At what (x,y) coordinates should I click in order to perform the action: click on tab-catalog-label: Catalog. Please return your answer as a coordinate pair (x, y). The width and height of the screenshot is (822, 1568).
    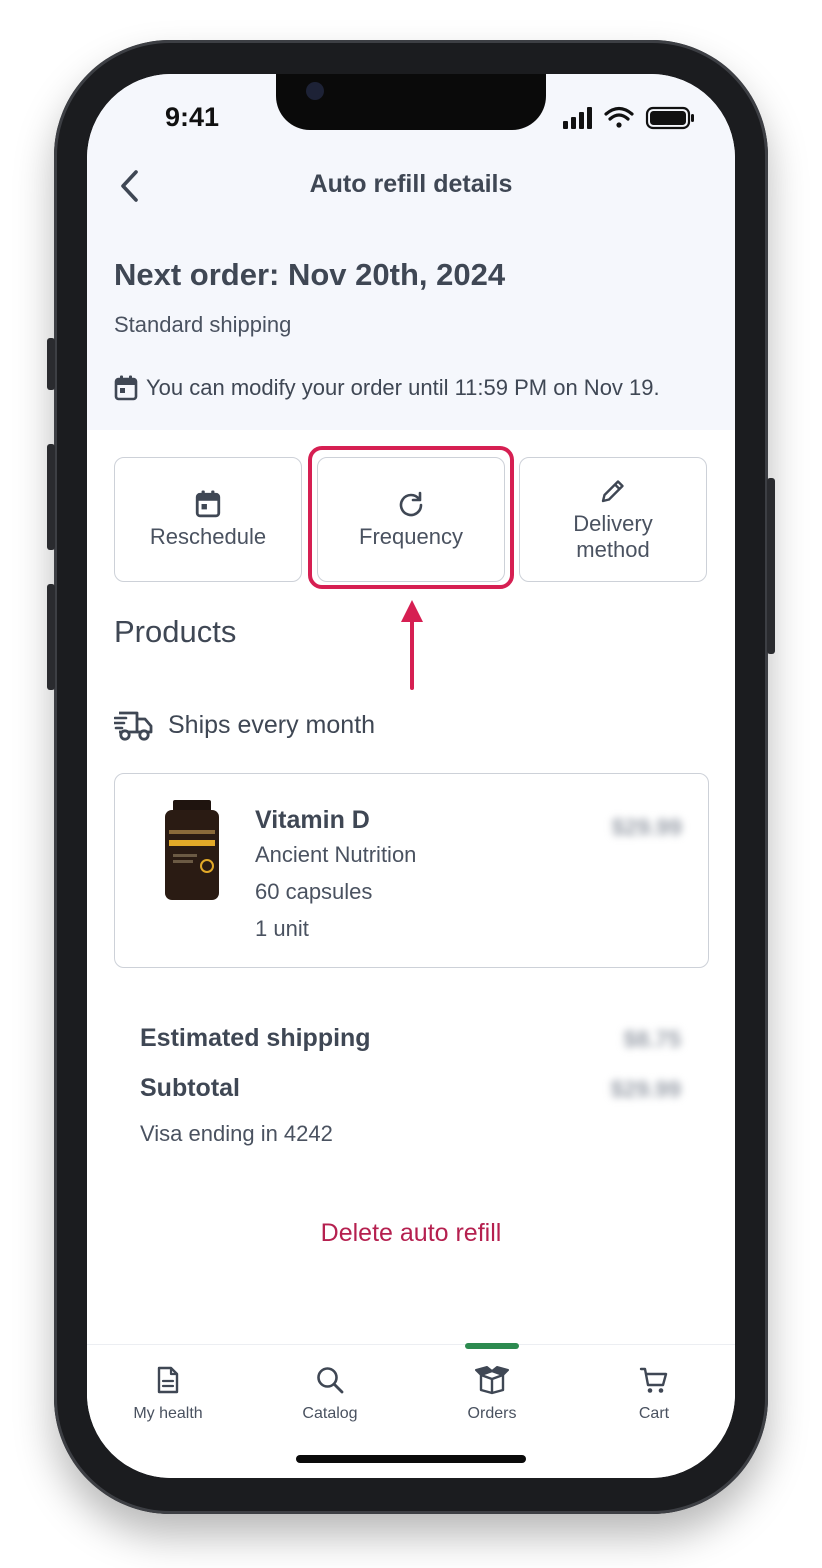
    Looking at the image, I should click on (330, 1413).